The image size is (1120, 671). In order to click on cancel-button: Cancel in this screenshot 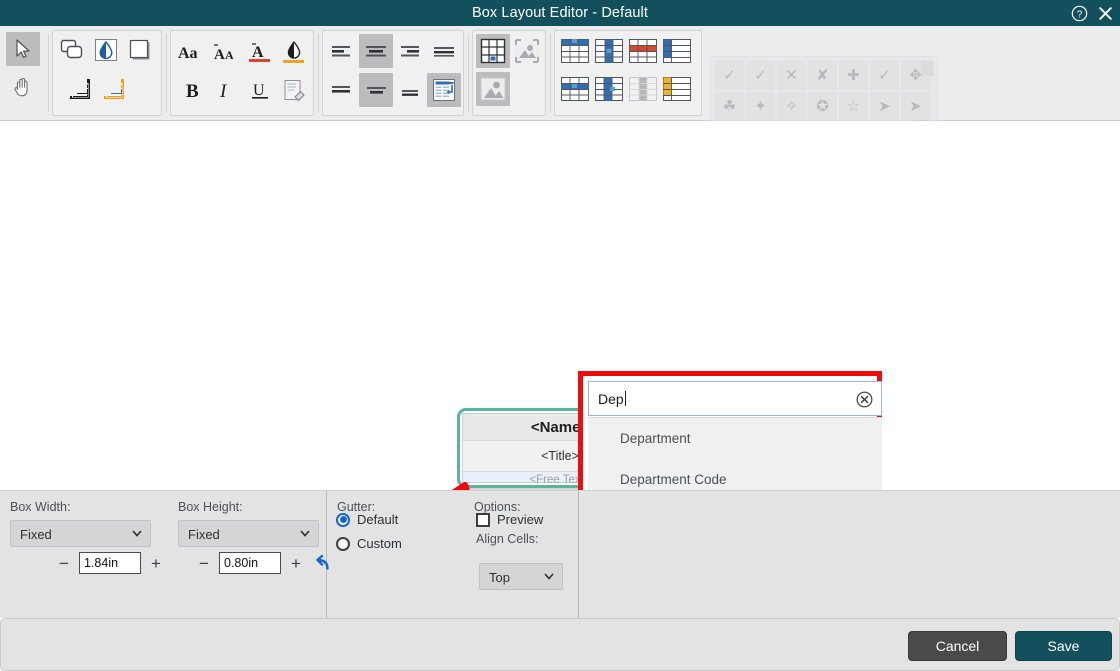, I will do `click(957, 646)`.